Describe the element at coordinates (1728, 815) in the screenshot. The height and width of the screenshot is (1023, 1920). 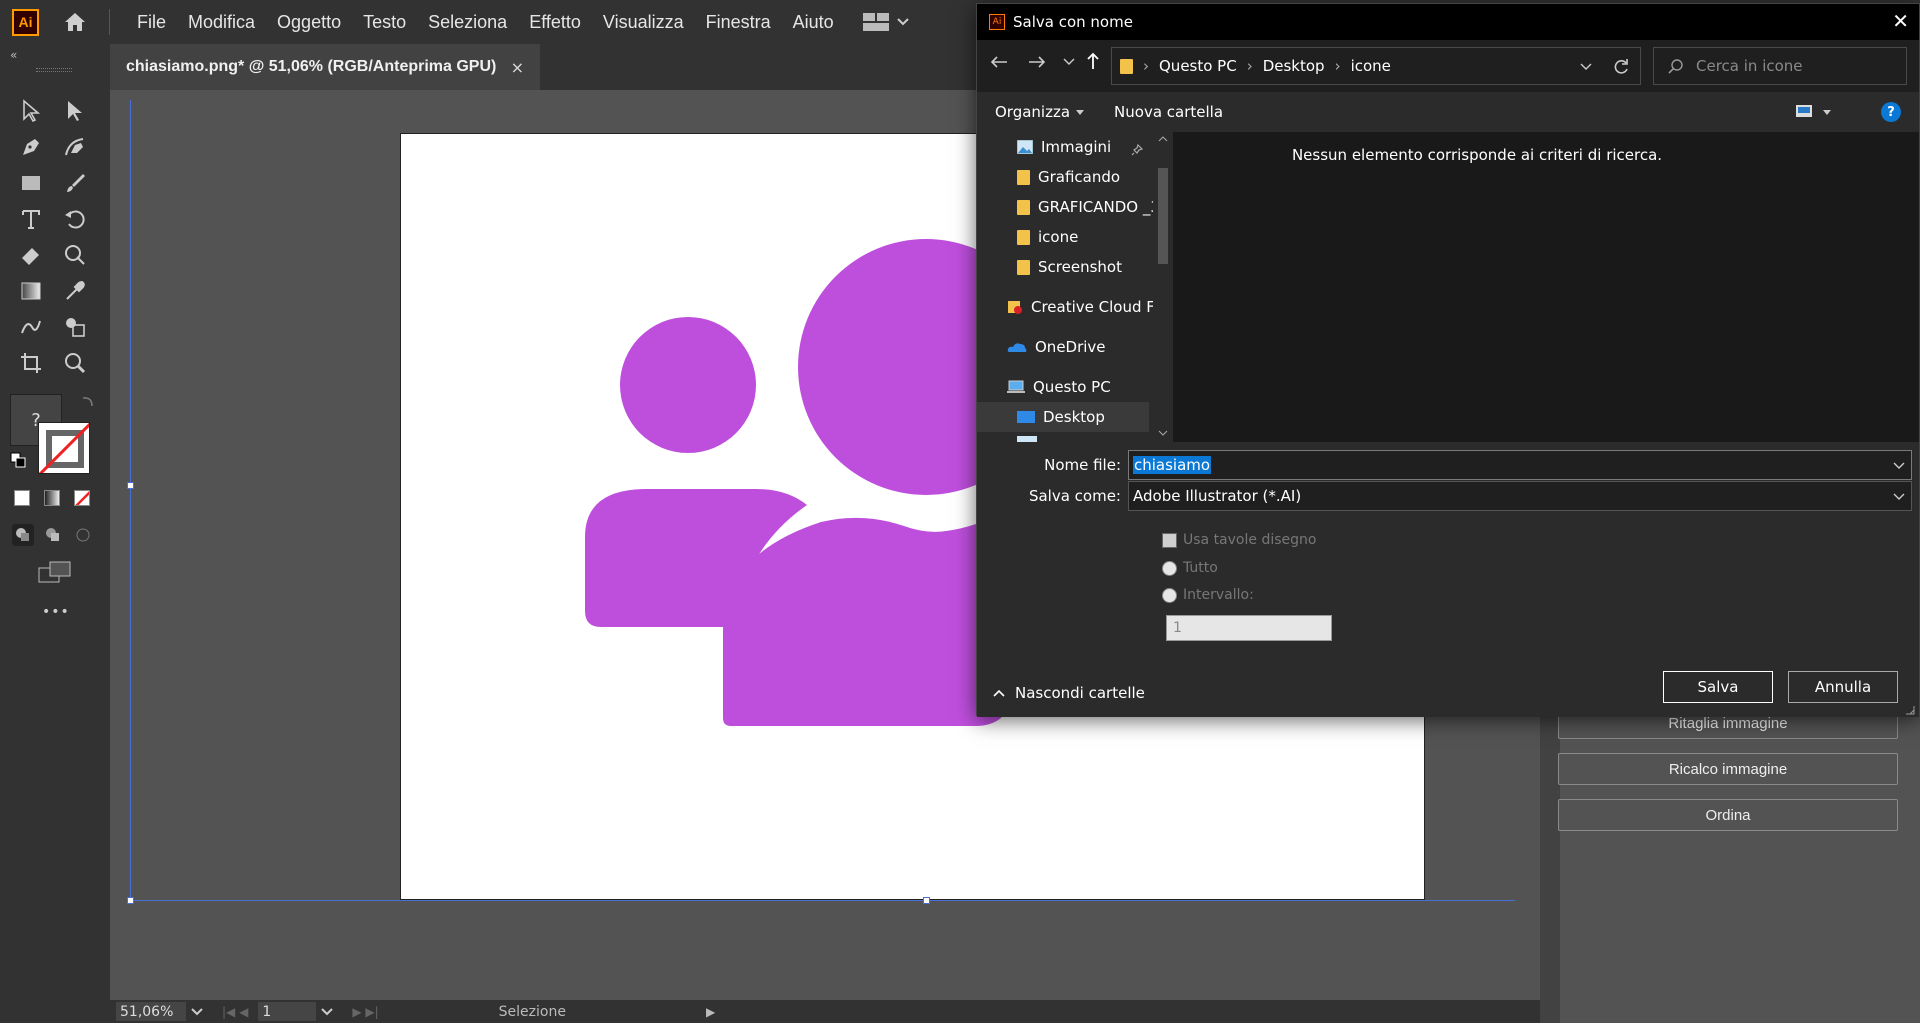
I see `arrange-button: Ordina` at that location.